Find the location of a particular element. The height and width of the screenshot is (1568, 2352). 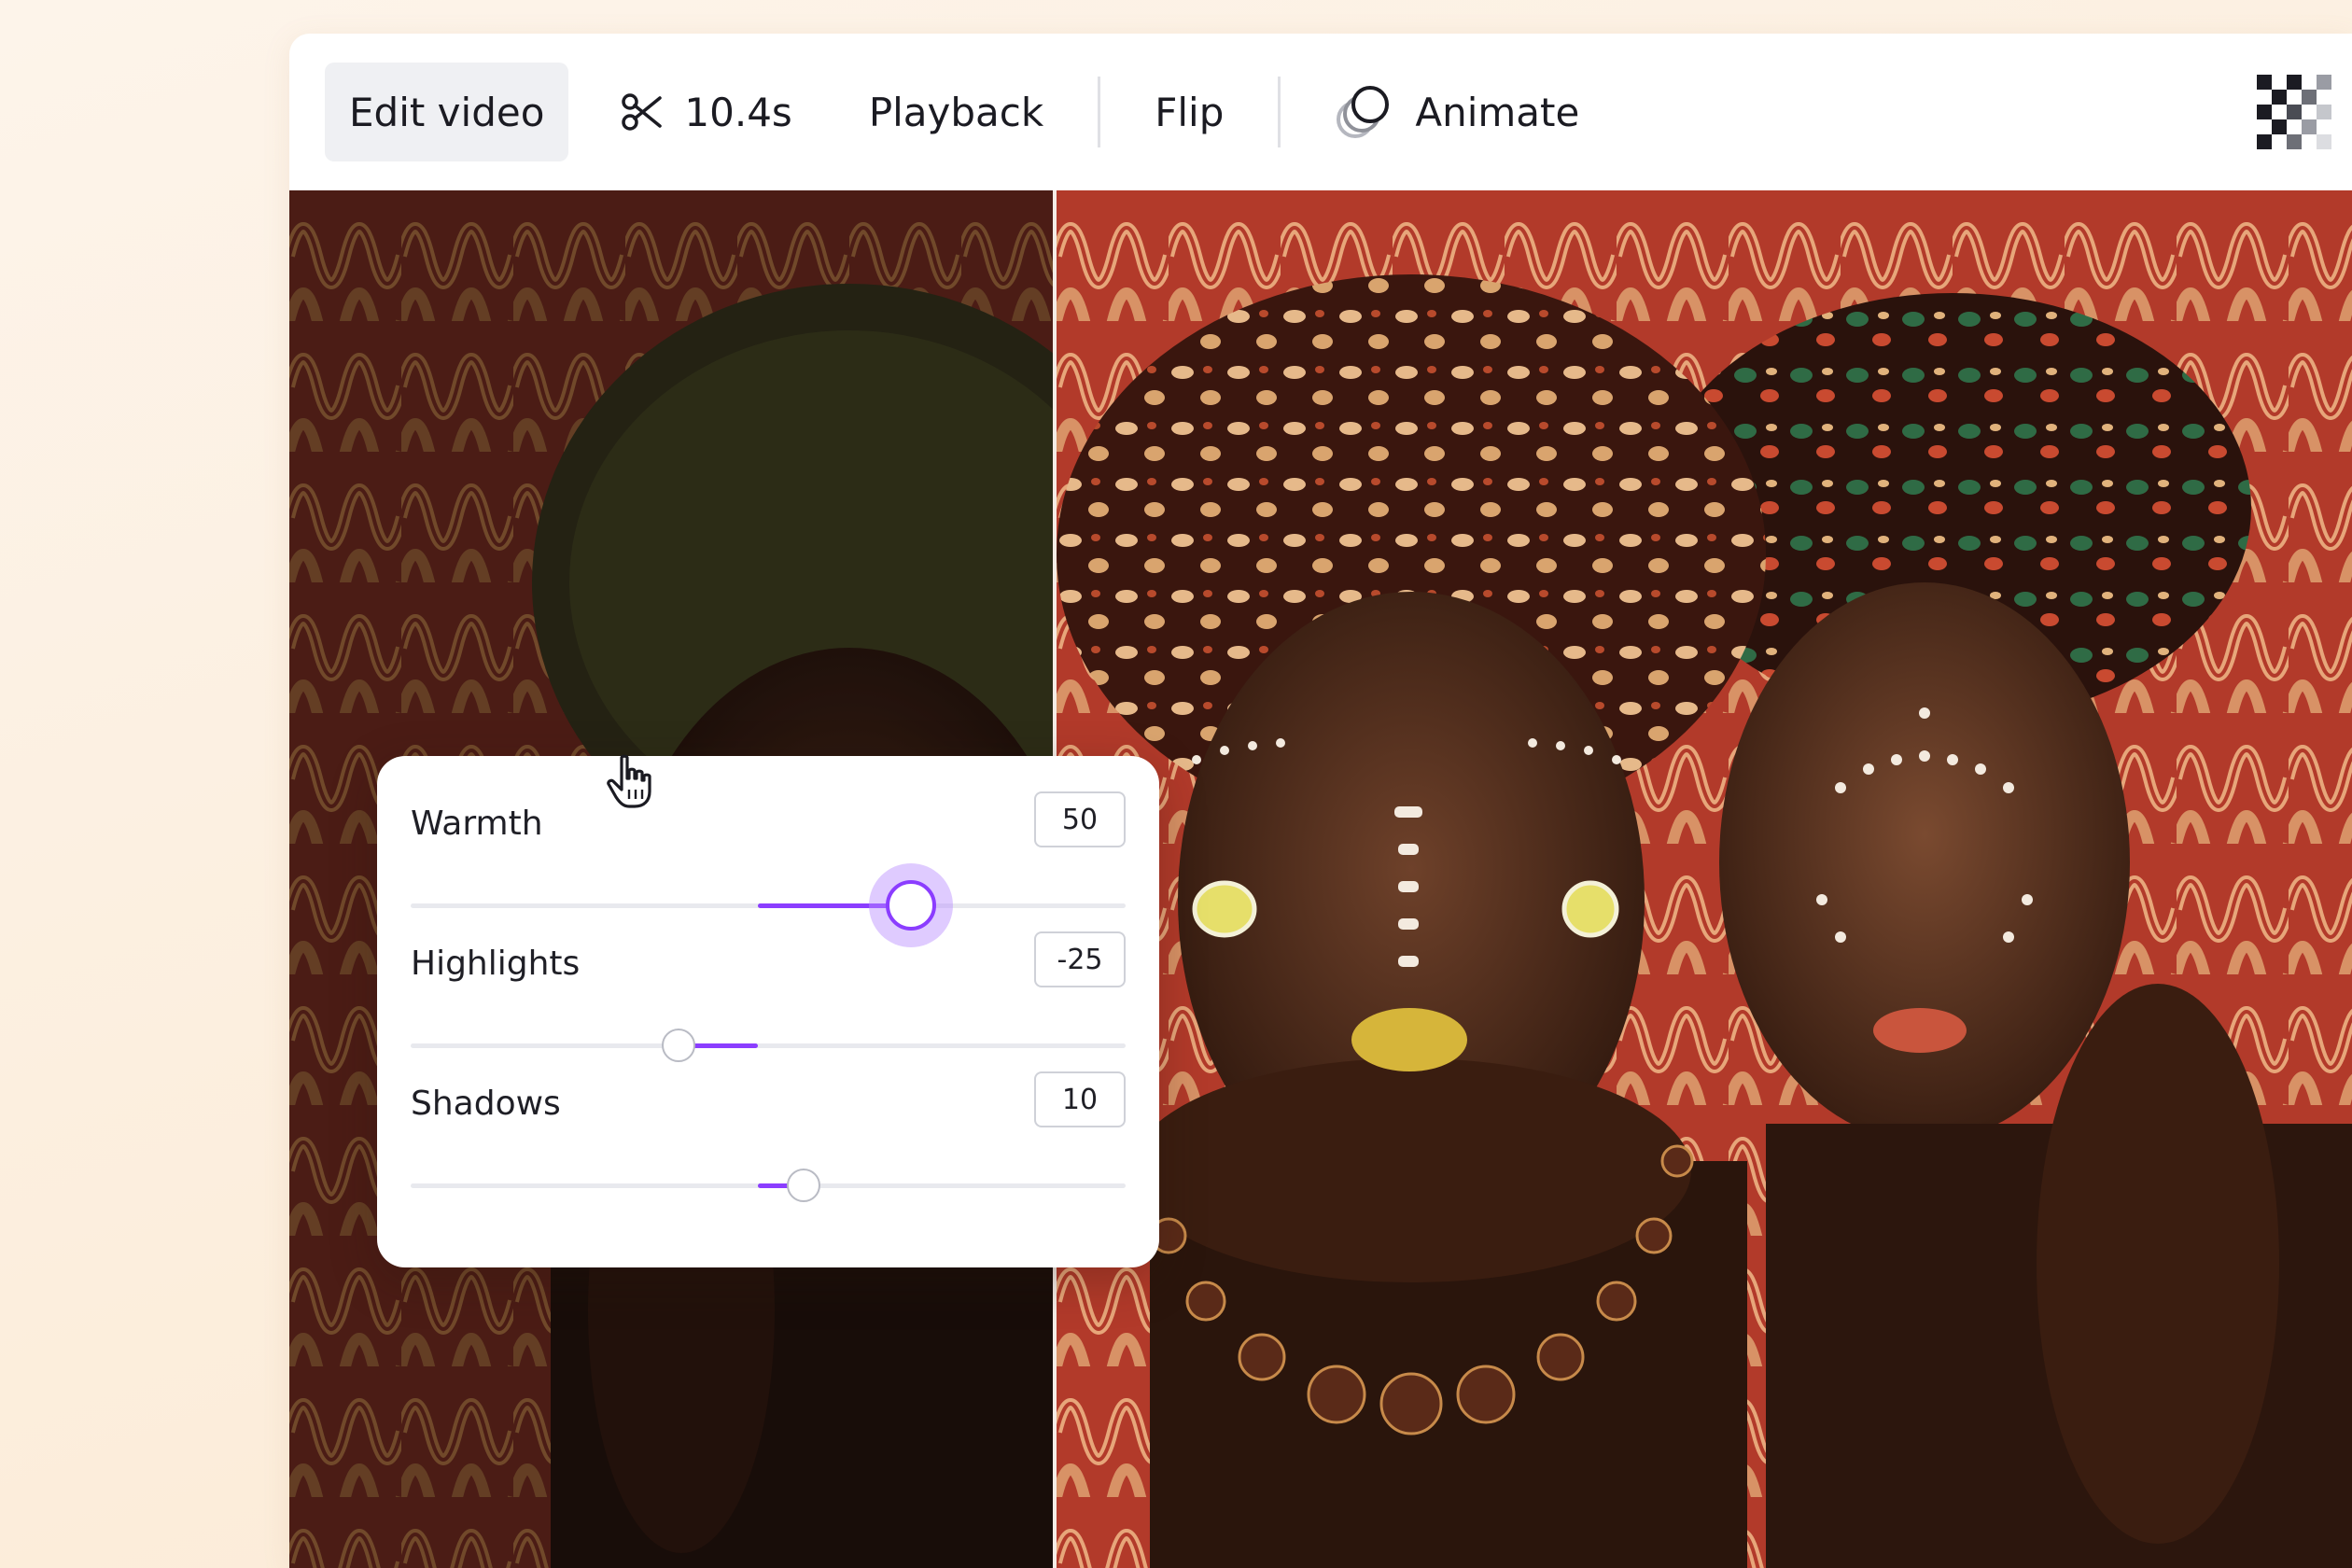

edit-video-label: Edit video is located at coordinates (447, 112).